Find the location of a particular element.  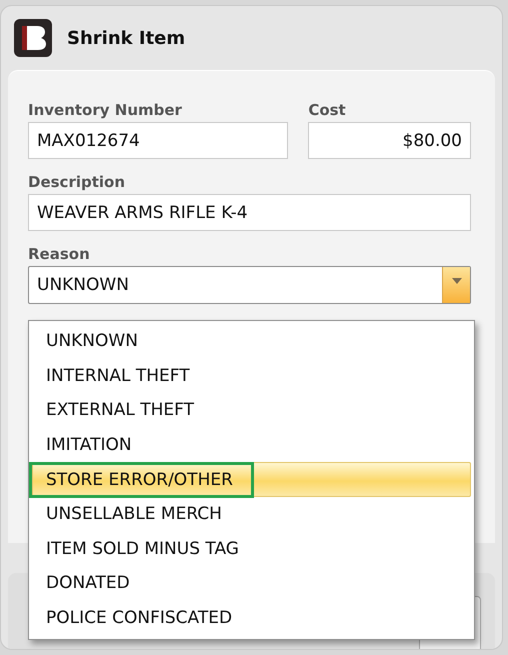

dropdown-button is located at coordinates (456, 285).